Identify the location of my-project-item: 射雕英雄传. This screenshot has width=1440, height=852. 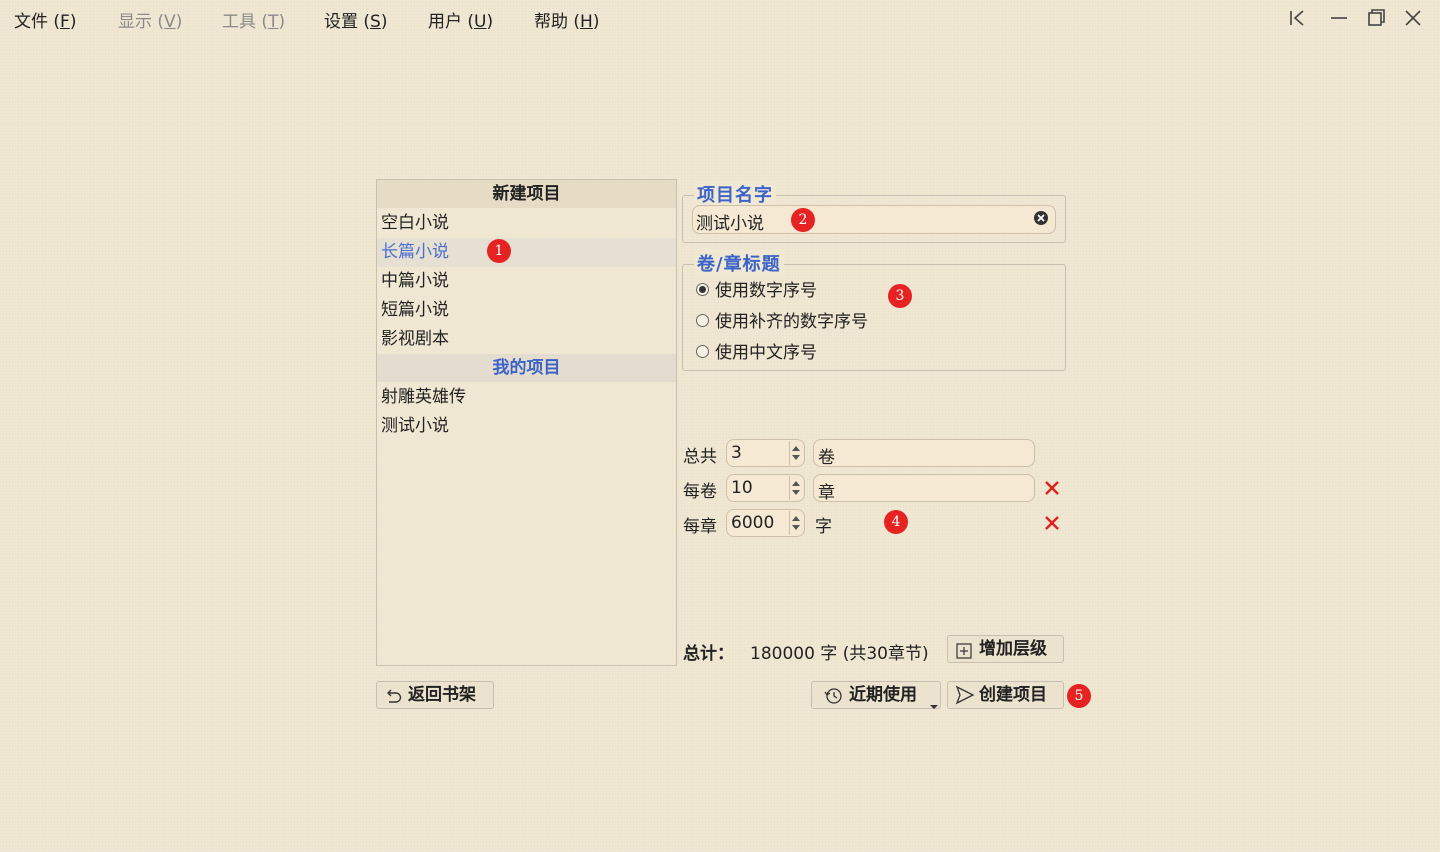
(423, 397).